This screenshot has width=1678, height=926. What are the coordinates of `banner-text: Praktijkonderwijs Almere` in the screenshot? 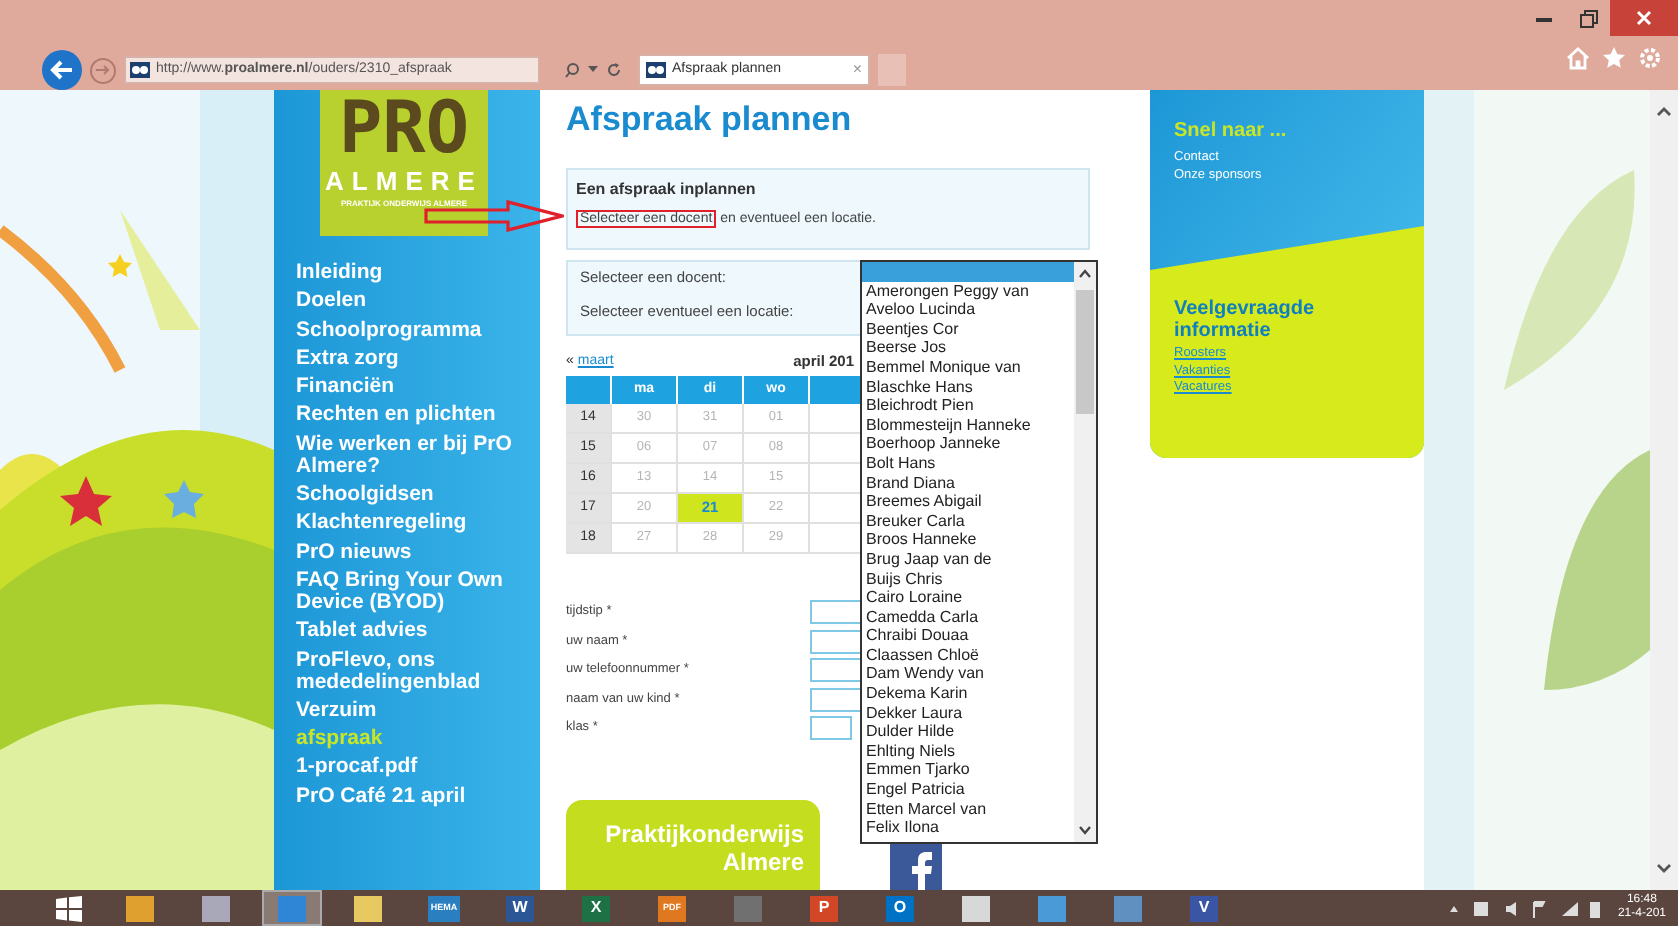 It's located at (704, 848).